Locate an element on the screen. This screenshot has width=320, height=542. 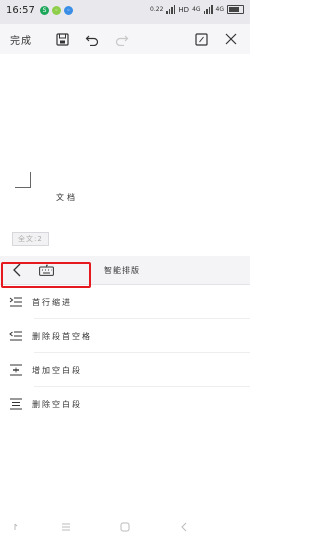
wifi-label: 4G is located at coordinates (219, 9).